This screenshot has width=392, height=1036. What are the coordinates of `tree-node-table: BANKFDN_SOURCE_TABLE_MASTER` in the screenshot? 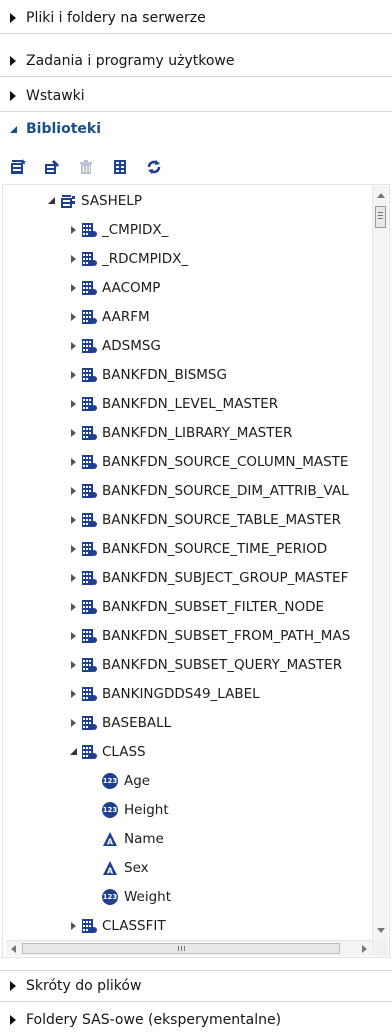 It's located at (204, 519).